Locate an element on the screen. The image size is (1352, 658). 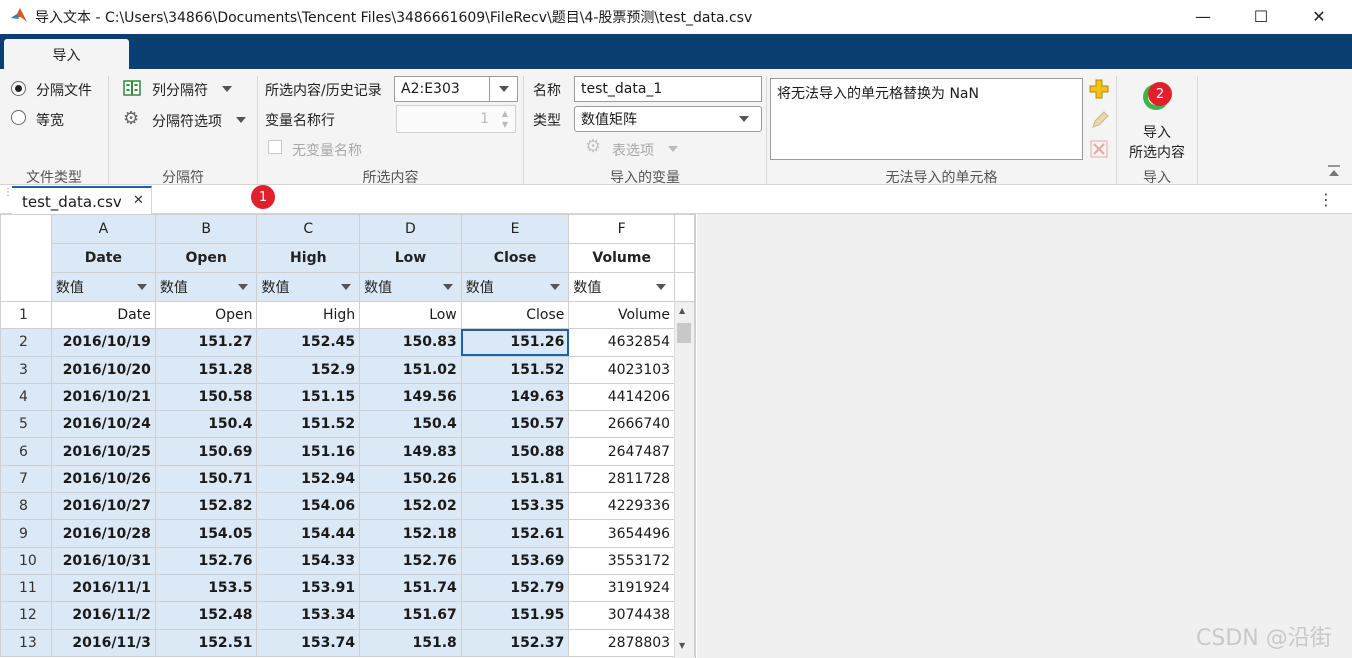
unimportable-rules-list: 将无法导入的单元格替换为 NaN is located at coordinates (926, 119).